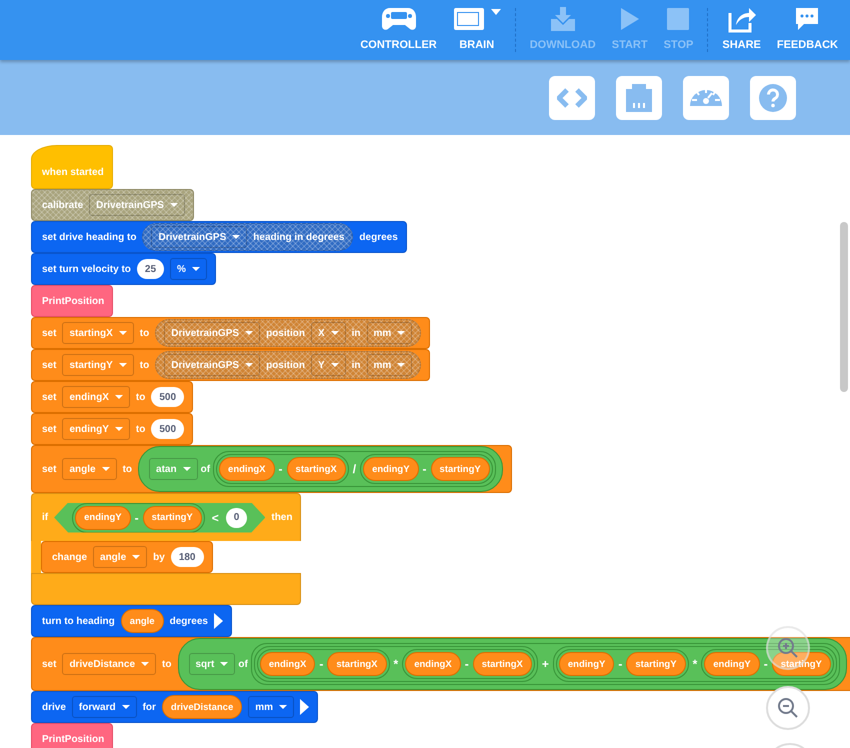 This screenshot has height=748, width=850. Describe the element at coordinates (476, 30) in the screenshot. I see `brain-button: BRAIN` at that location.